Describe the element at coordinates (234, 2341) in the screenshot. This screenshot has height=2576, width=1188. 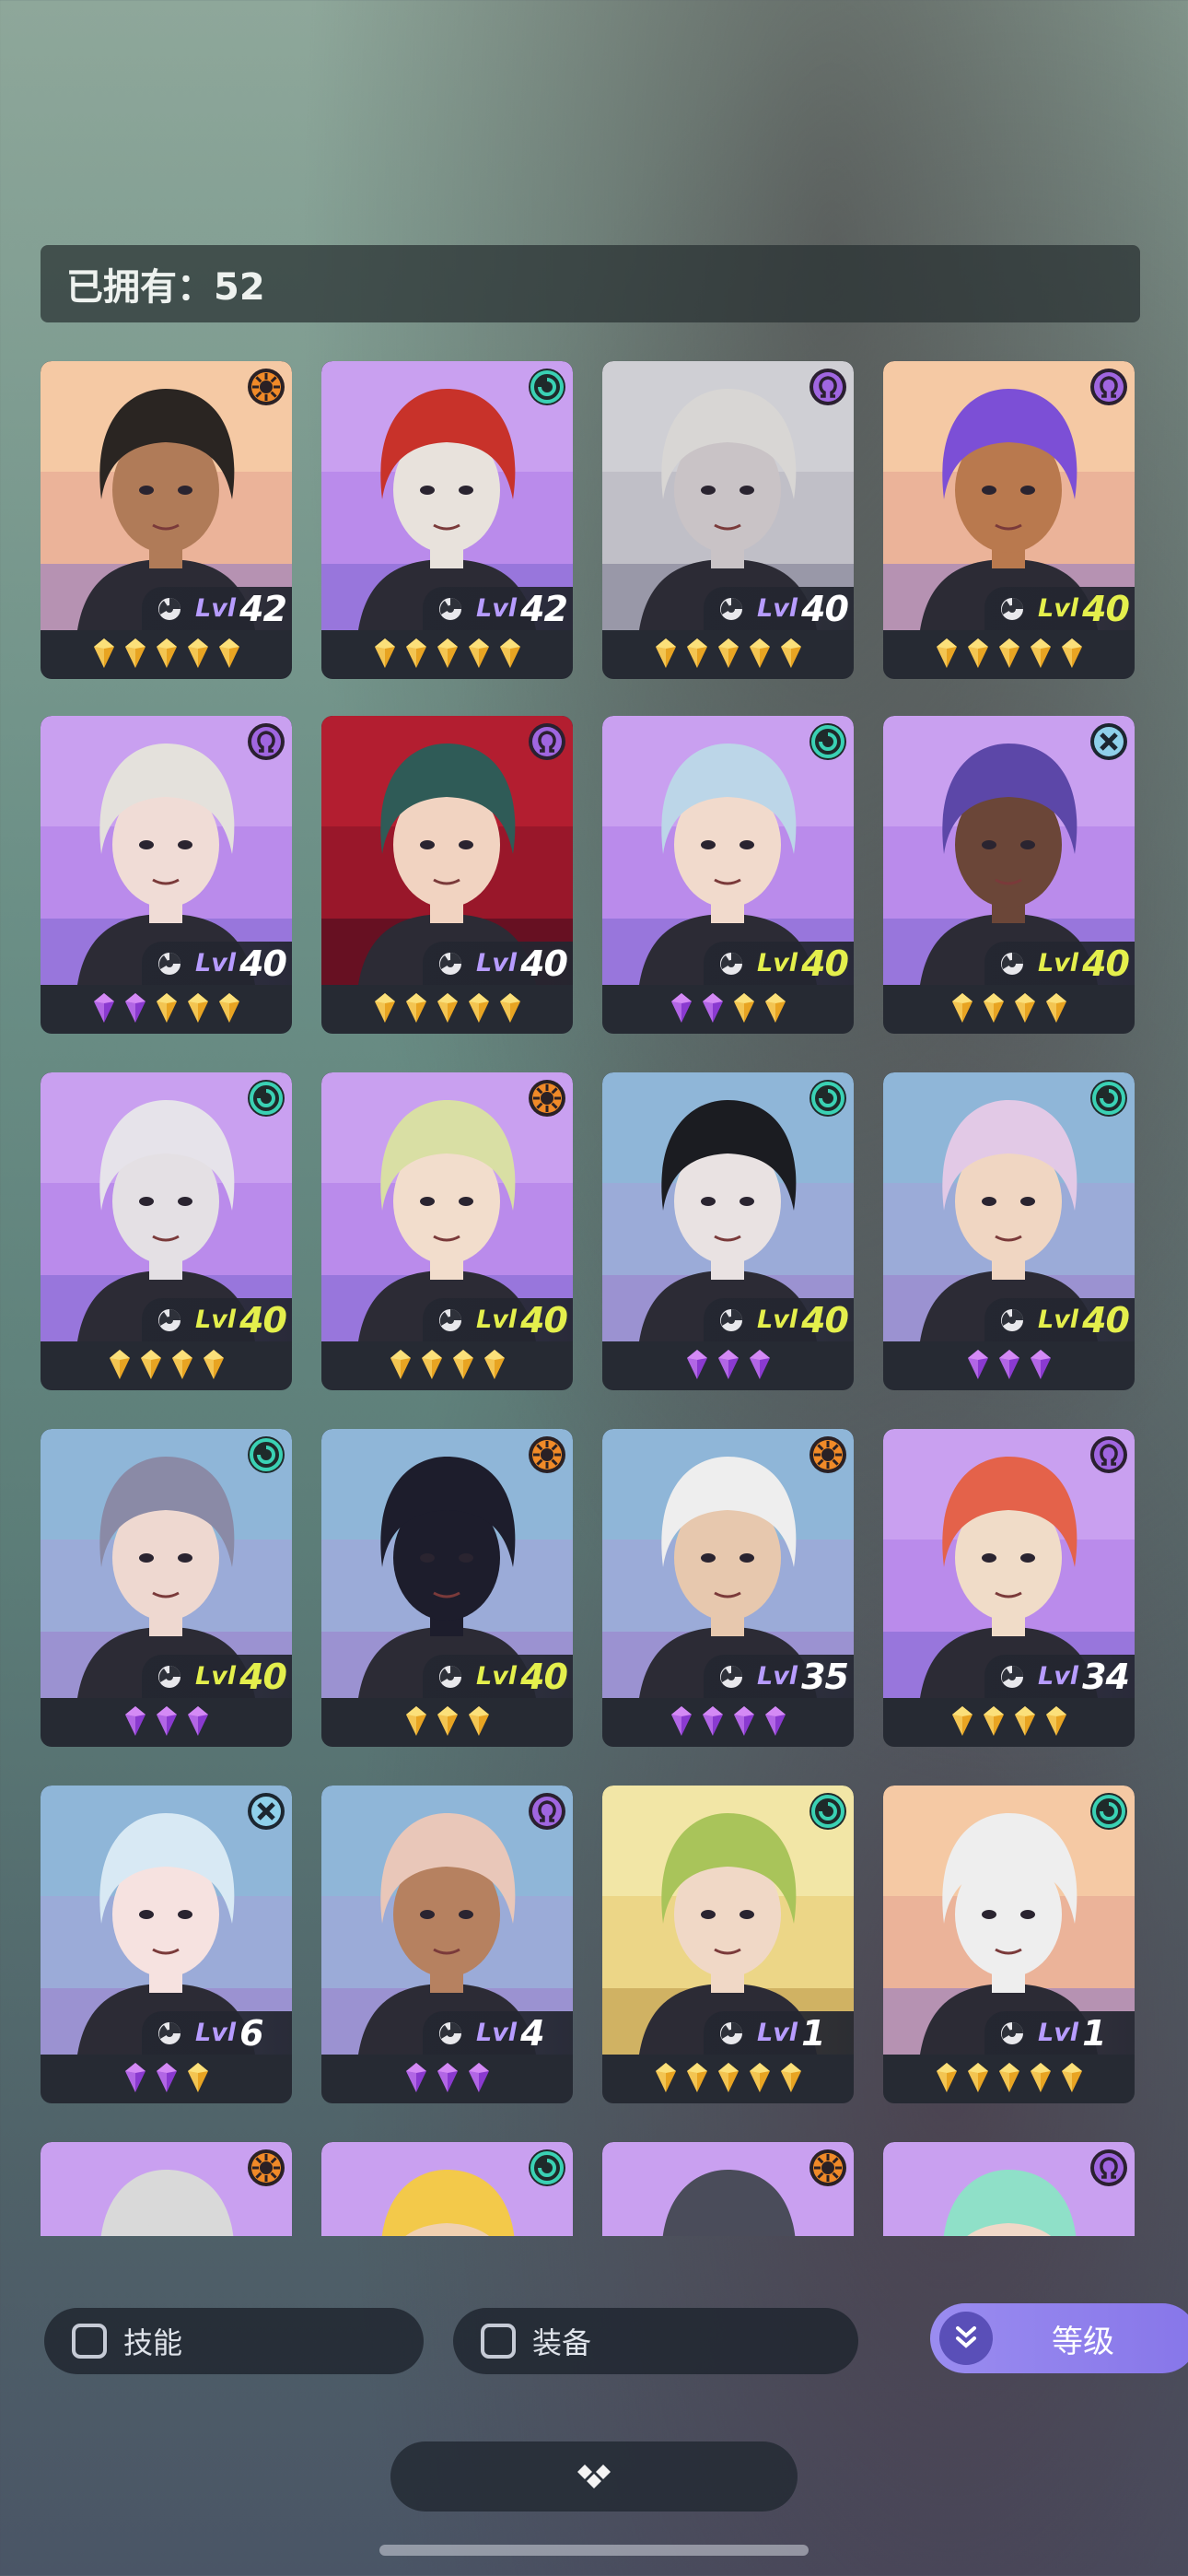
I see `skill-filter-toggle: 技能` at that location.